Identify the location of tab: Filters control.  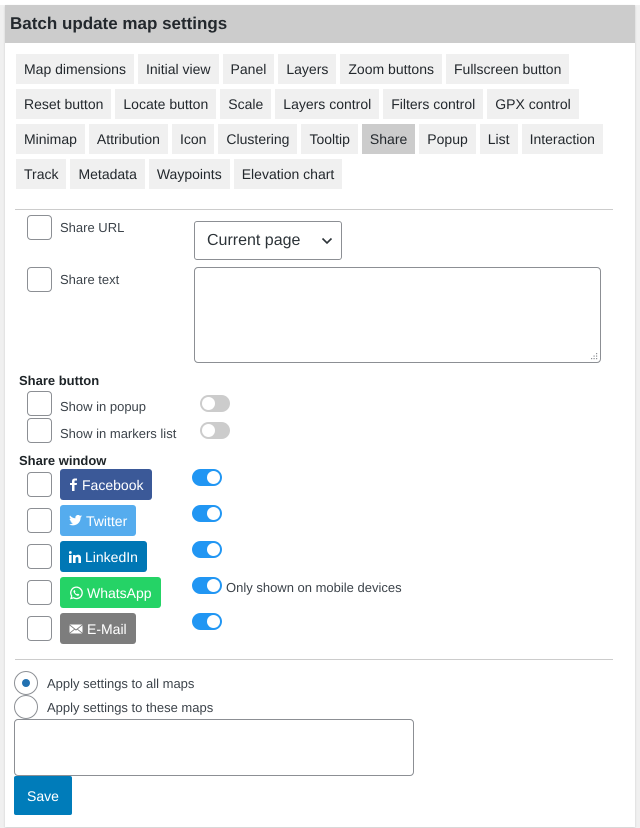
(433, 104).